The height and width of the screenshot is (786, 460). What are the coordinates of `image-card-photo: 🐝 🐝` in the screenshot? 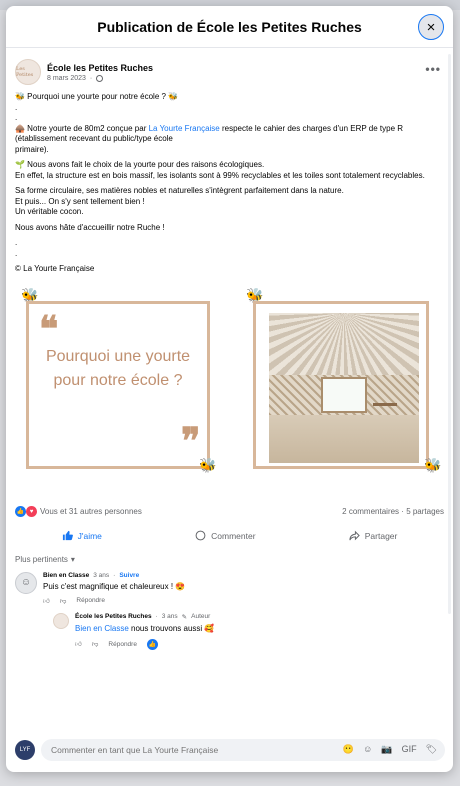 It's located at (340, 387).